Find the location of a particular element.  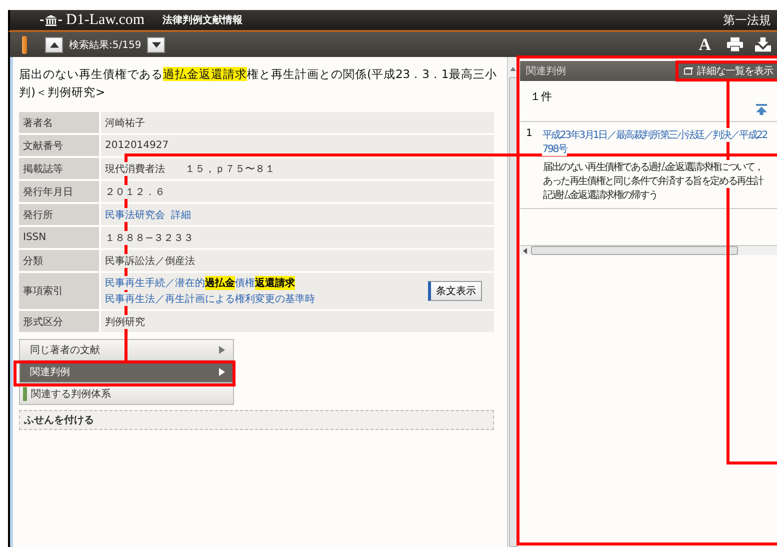

horizontal-scrollbar is located at coordinates (648, 250).